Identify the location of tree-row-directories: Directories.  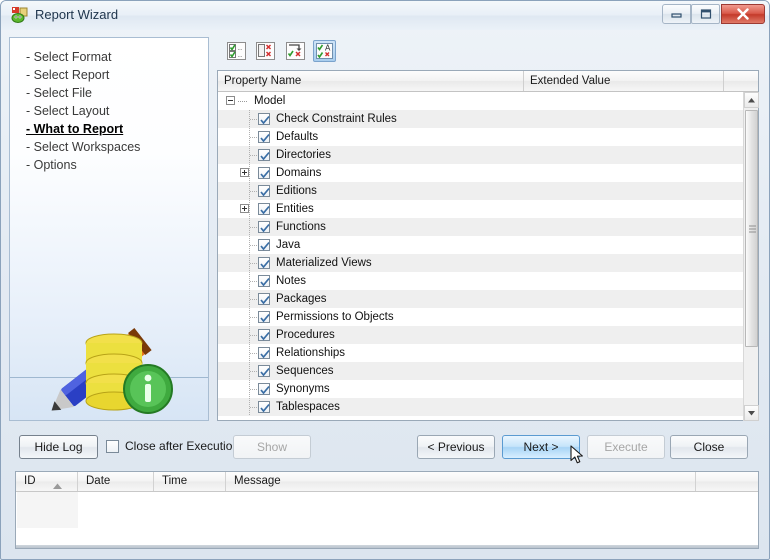
(480, 155).